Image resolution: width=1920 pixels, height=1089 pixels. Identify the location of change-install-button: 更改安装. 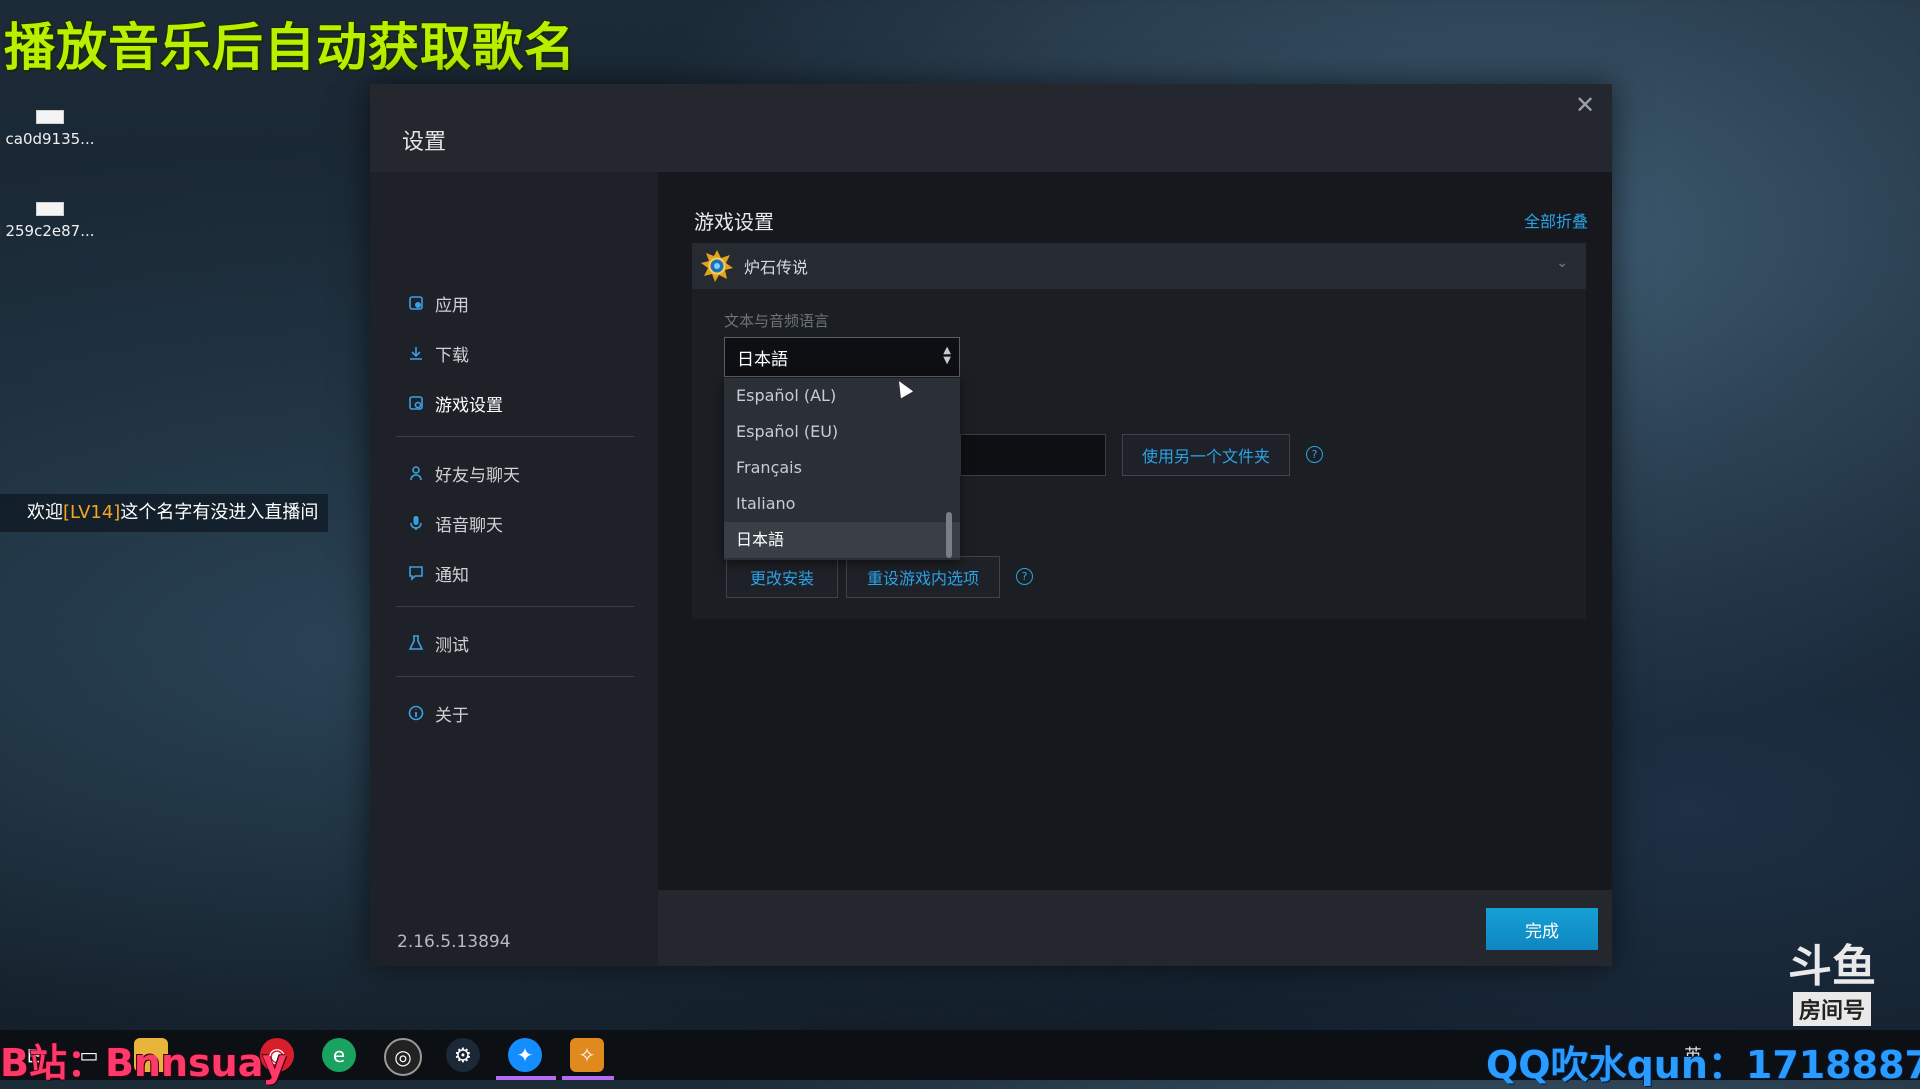
(782, 577).